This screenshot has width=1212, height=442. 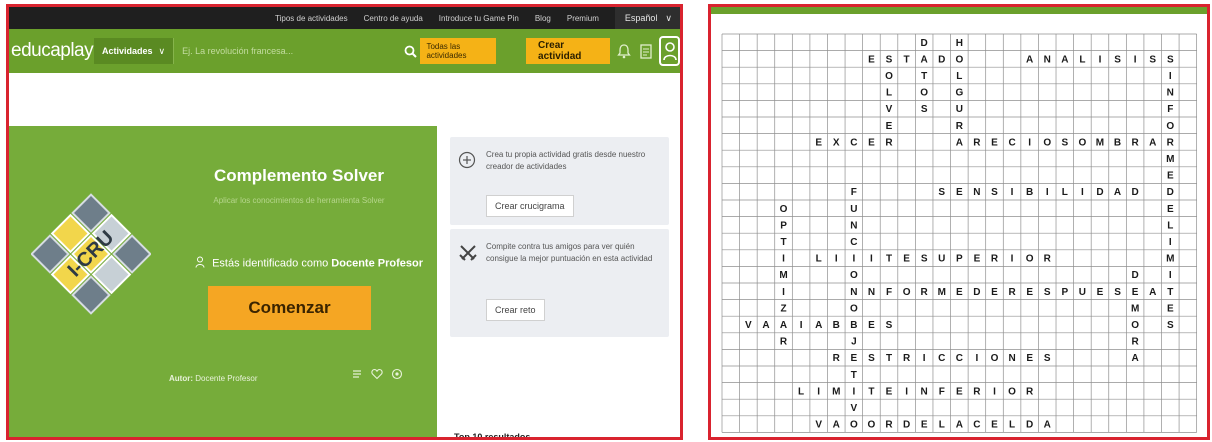 I want to click on document-icon, so click(x=646, y=51).